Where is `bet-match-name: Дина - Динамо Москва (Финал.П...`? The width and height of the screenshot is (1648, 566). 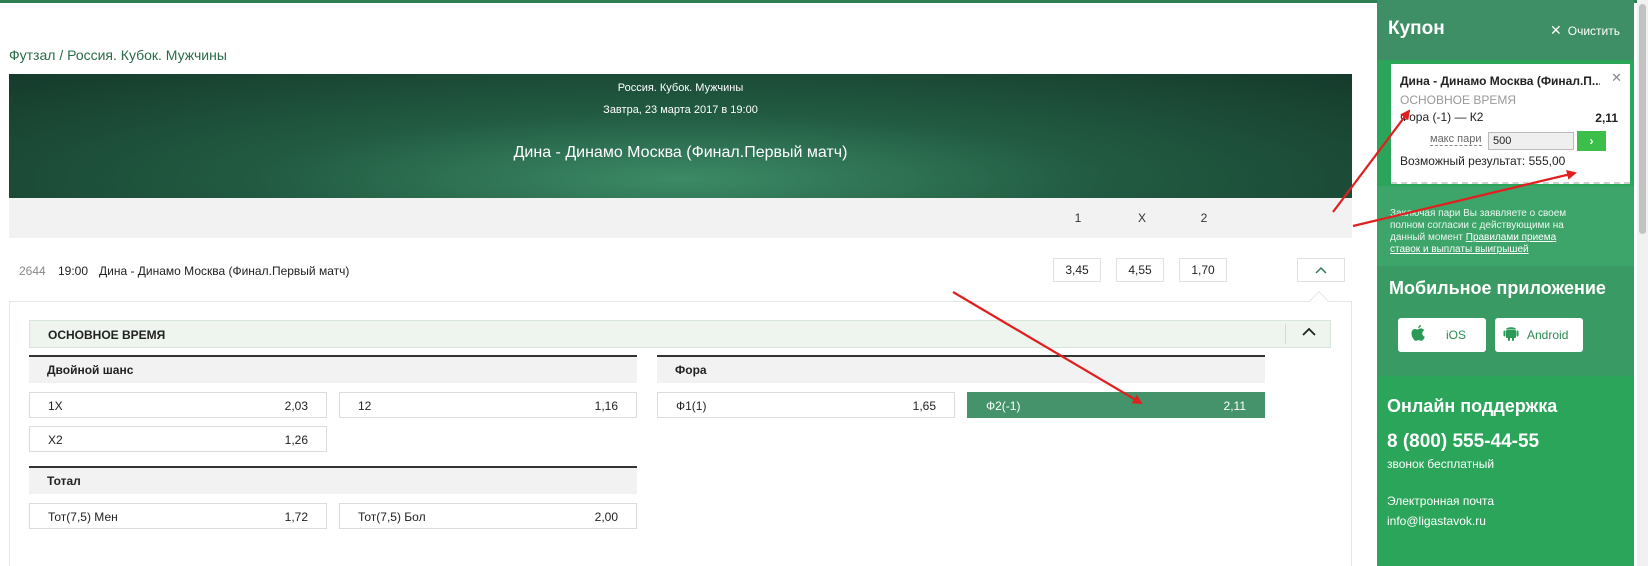 bet-match-name: Дина - Динамо Москва (Финал.П... is located at coordinates (1500, 81).